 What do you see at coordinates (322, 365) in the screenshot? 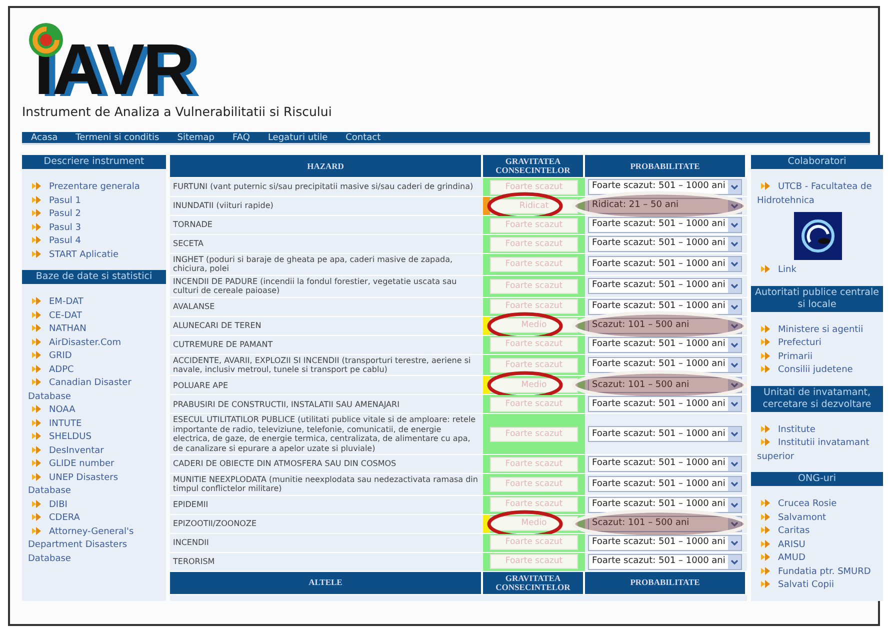
I see `hazard-cell-text: ACCIDENTE, AVARII, EXPLOZII SI INCENDII (transporturi terestre, aeriene si navale, inclusiv metroul, tunele si transport pe cablu)` at bounding box center [322, 365].